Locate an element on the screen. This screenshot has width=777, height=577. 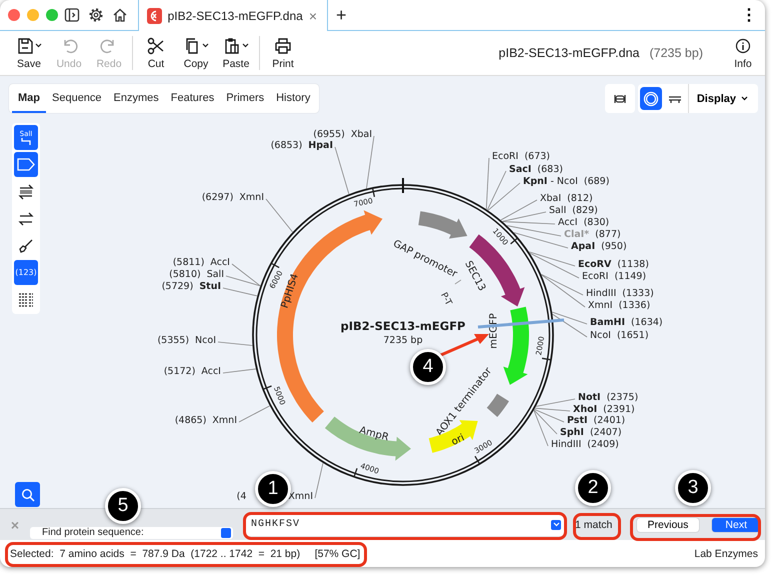
view-tab: Sequence is located at coordinates (77, 98).